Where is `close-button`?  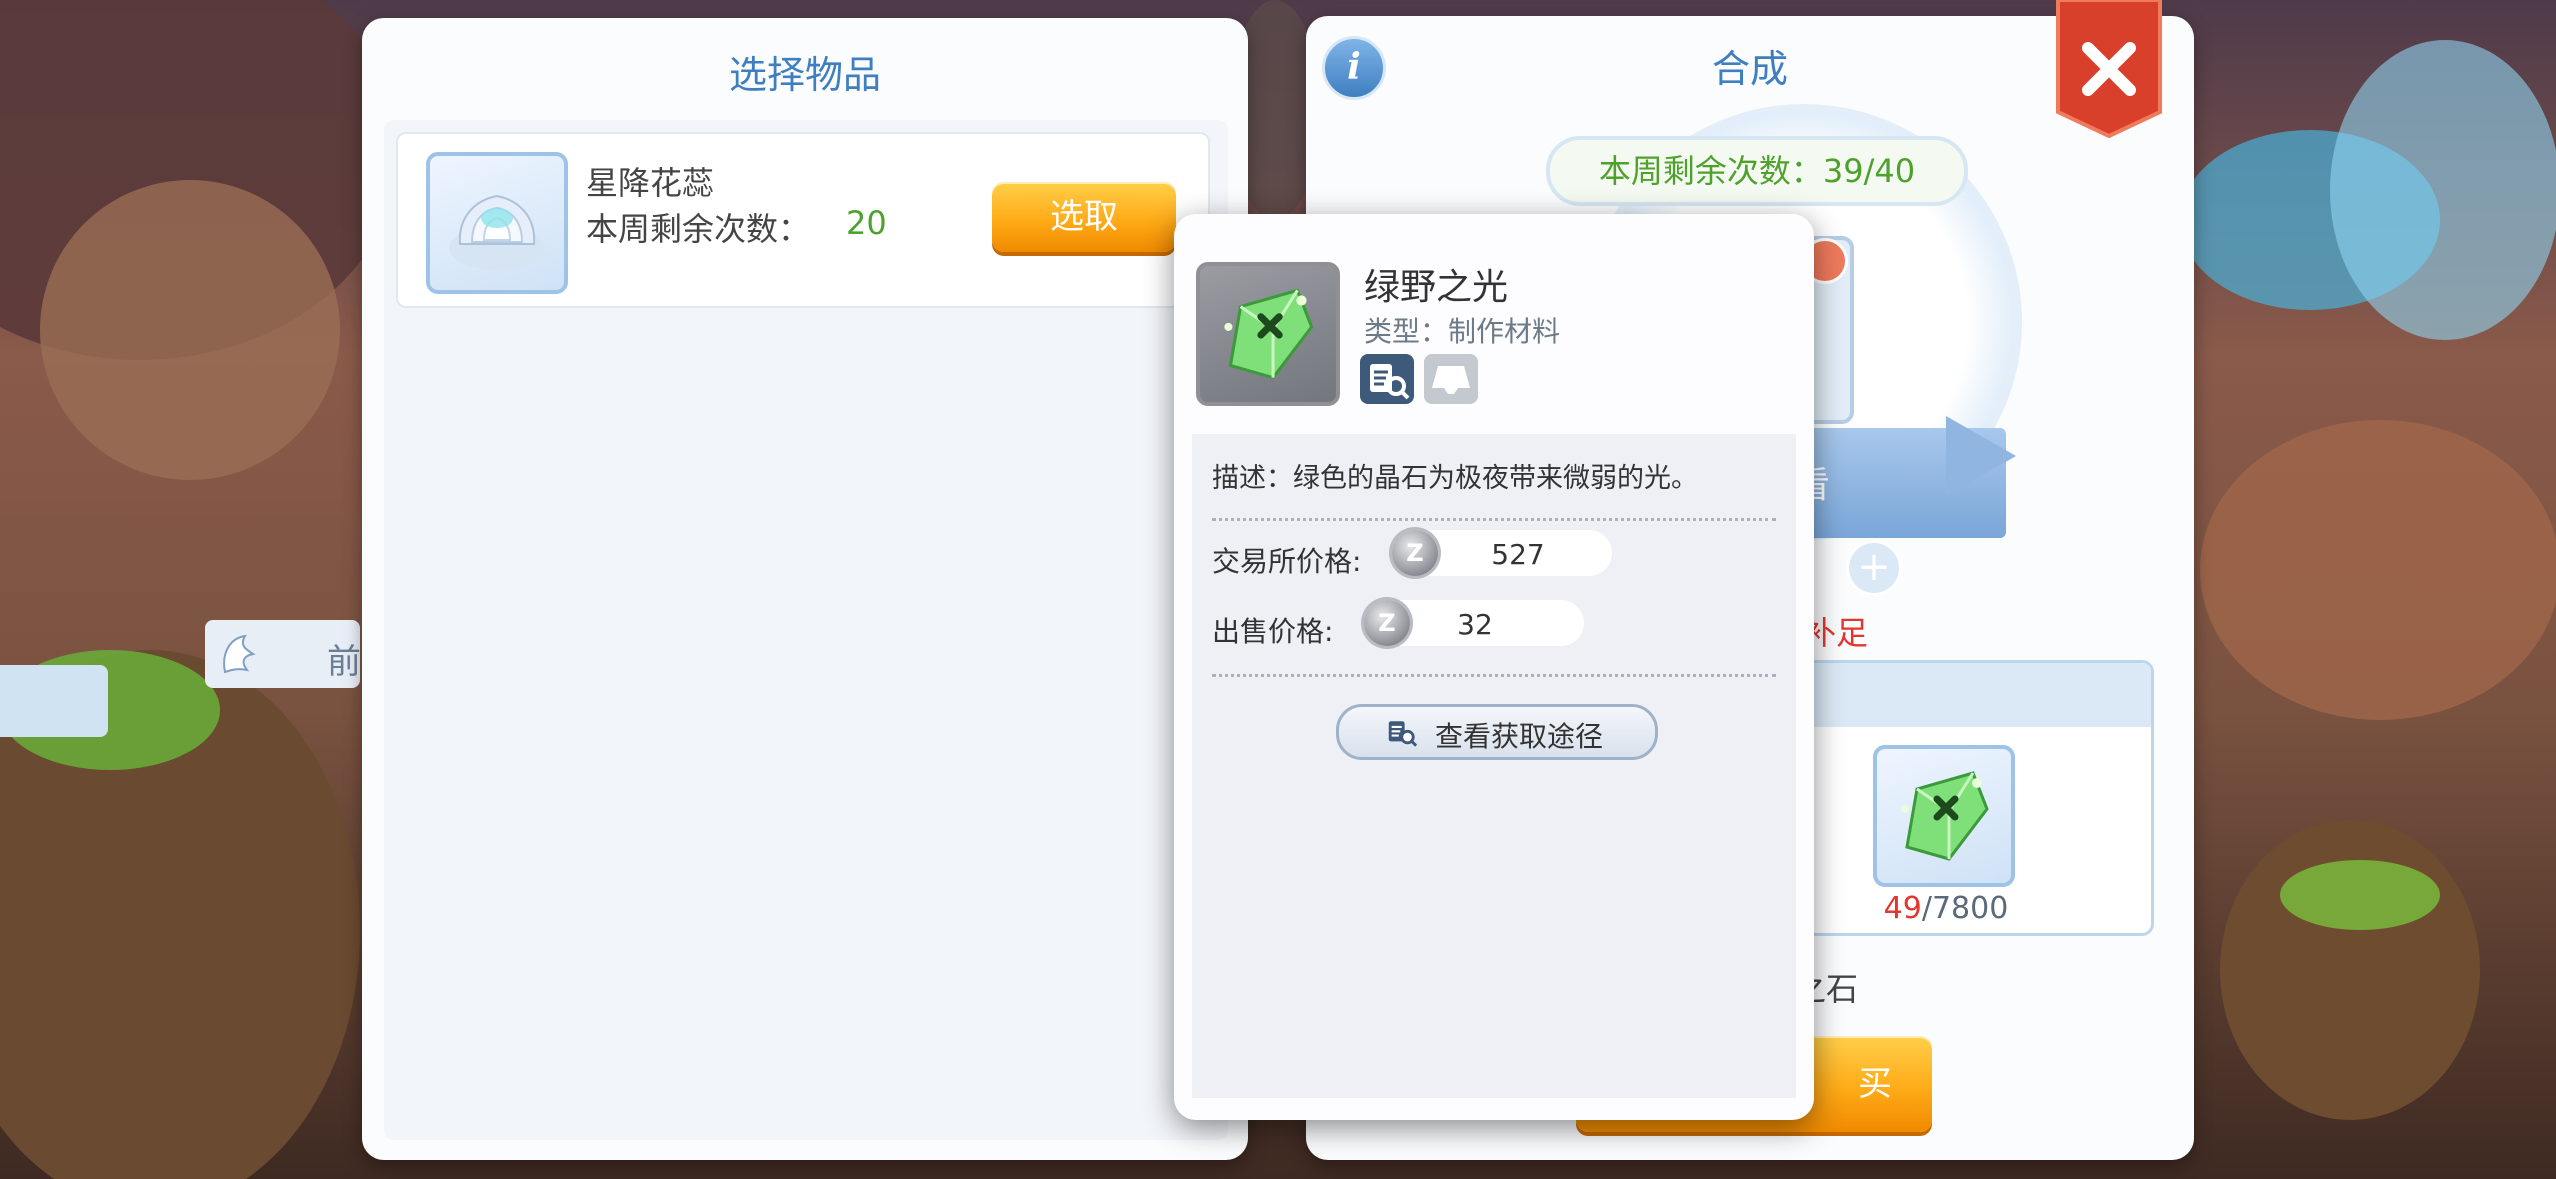 close-button is located at coordinates (2109, 70).